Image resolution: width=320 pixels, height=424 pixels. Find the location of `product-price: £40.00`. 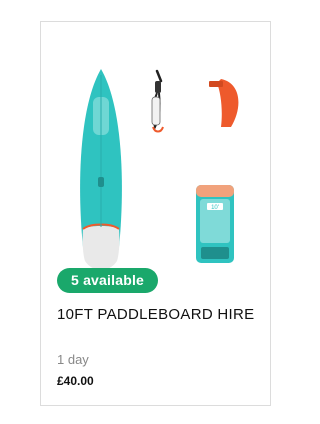

product-price: £40.00 is located at coordinates (75, 381).